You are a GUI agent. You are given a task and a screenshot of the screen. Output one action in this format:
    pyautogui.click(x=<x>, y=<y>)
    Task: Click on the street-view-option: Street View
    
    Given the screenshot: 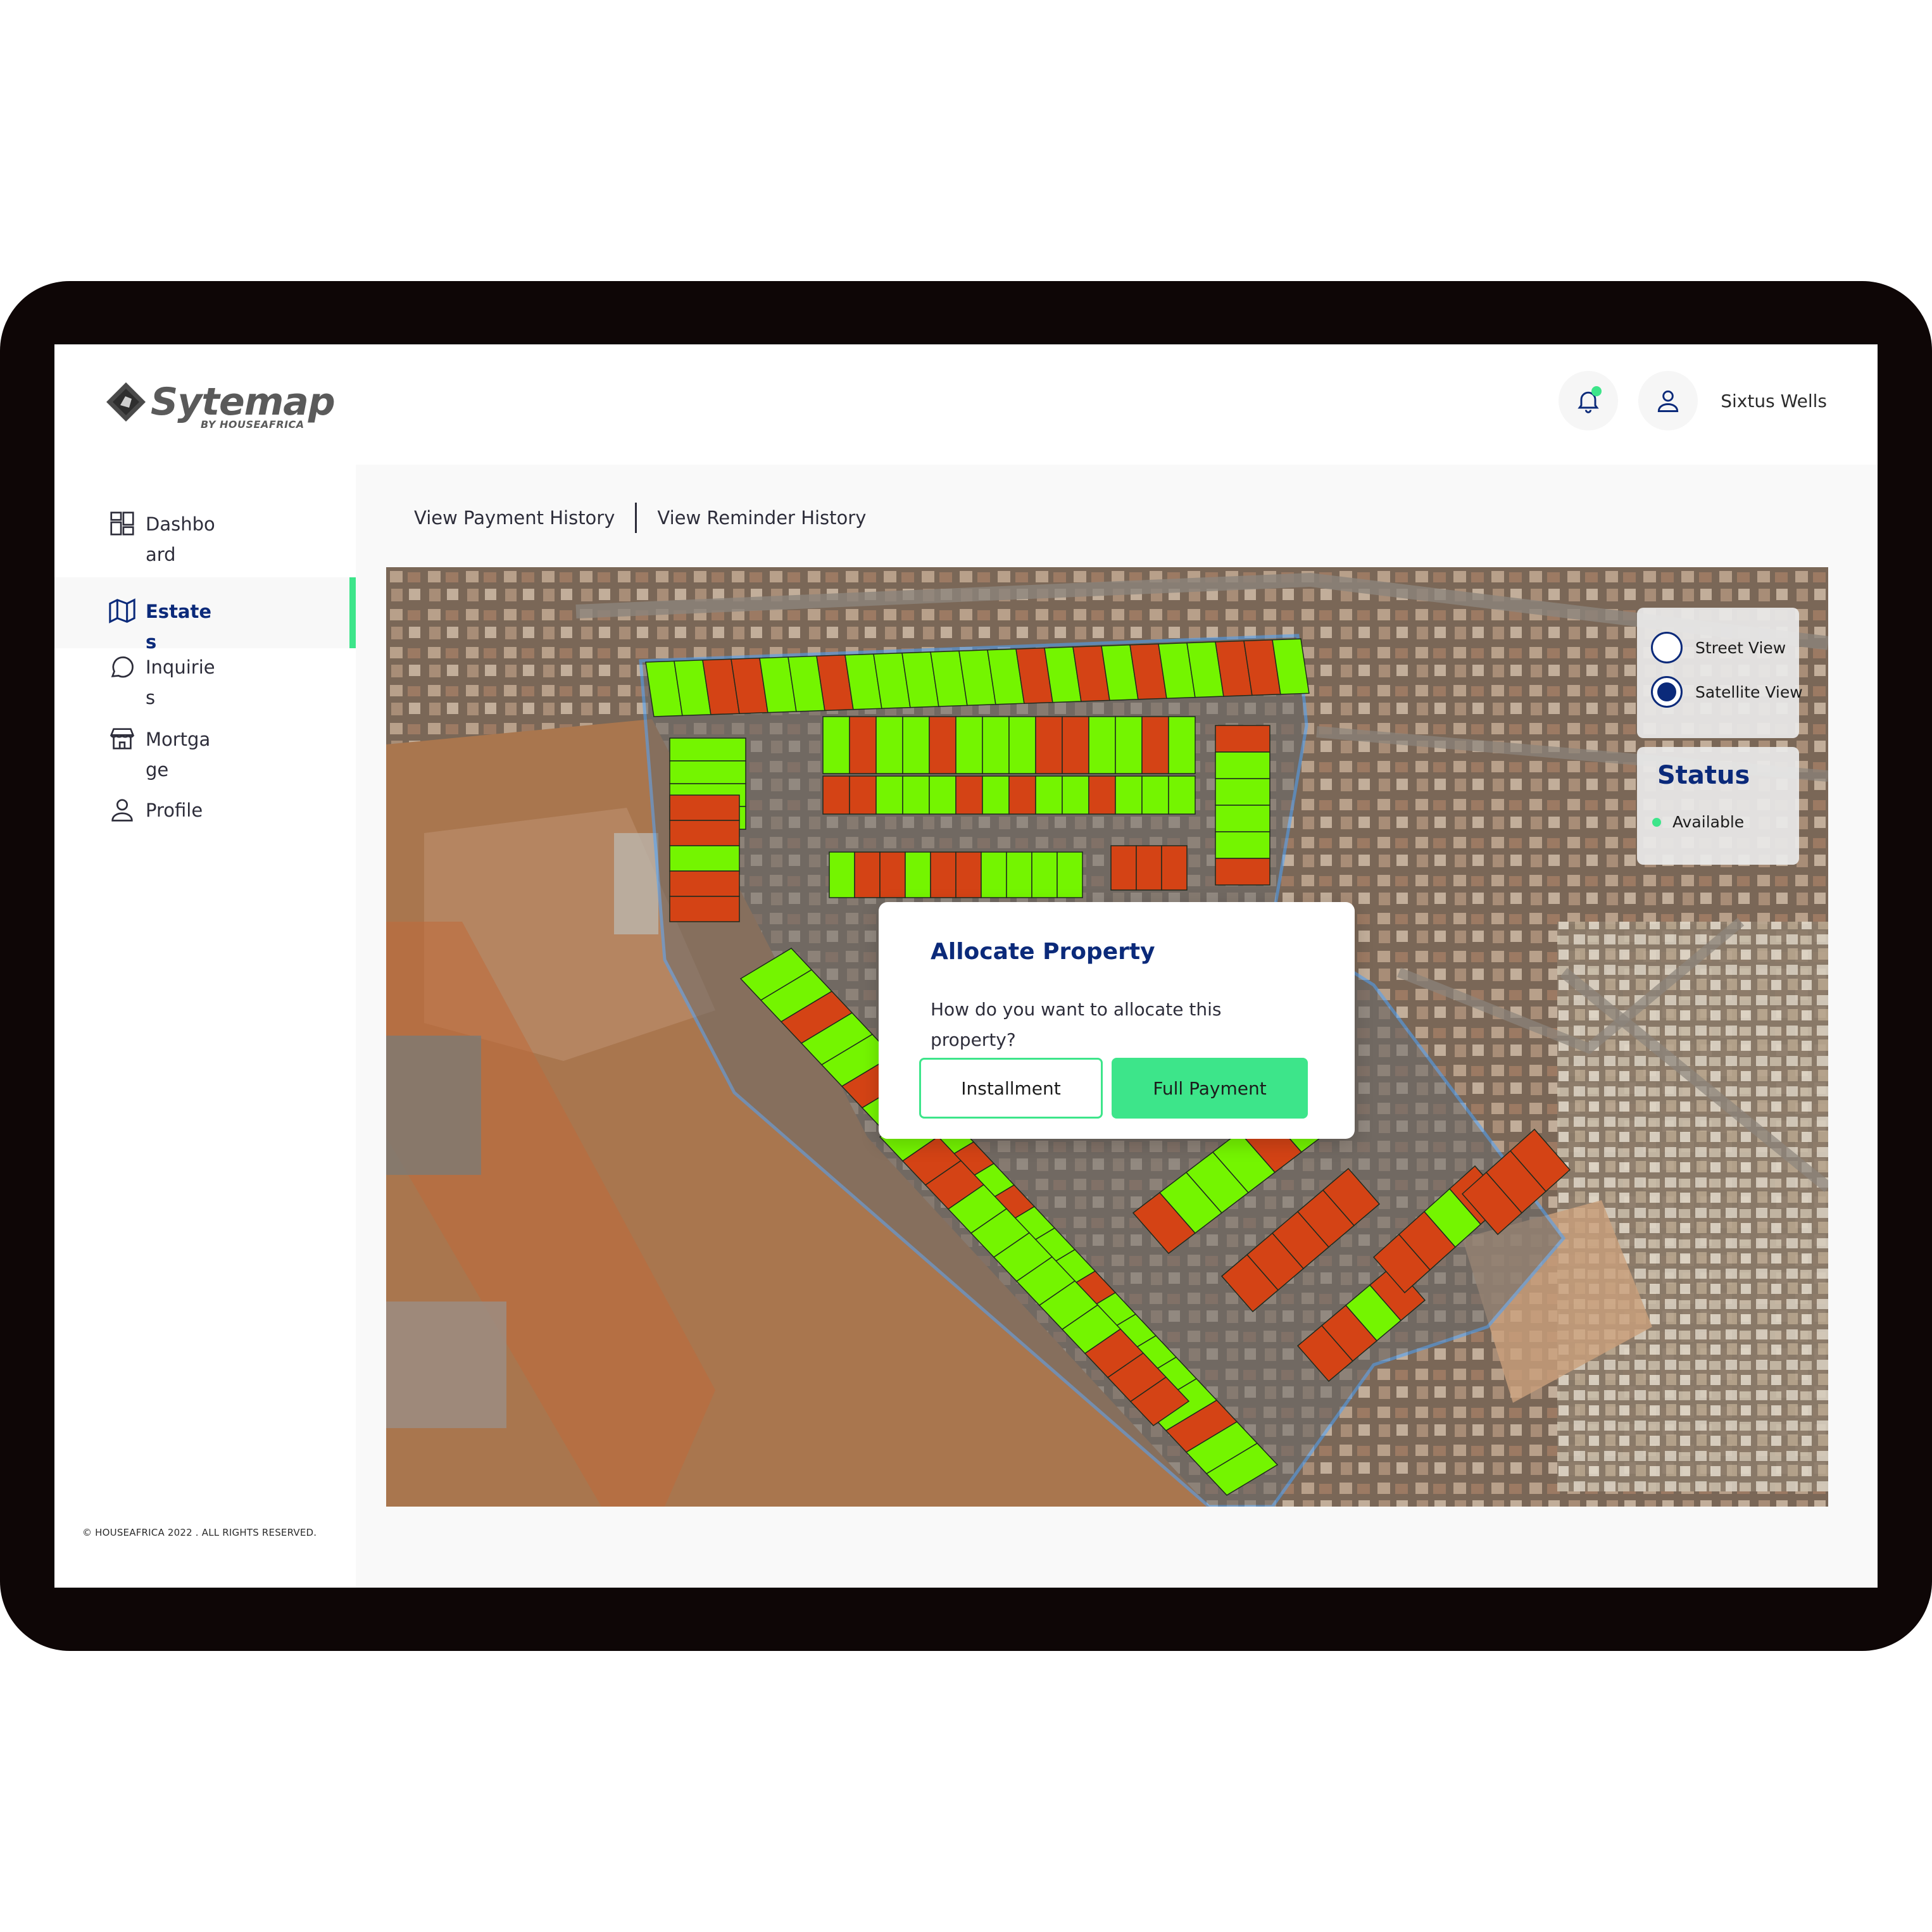 What is the action you would take?
    pyautogui.click(x=1718, y=647)
    